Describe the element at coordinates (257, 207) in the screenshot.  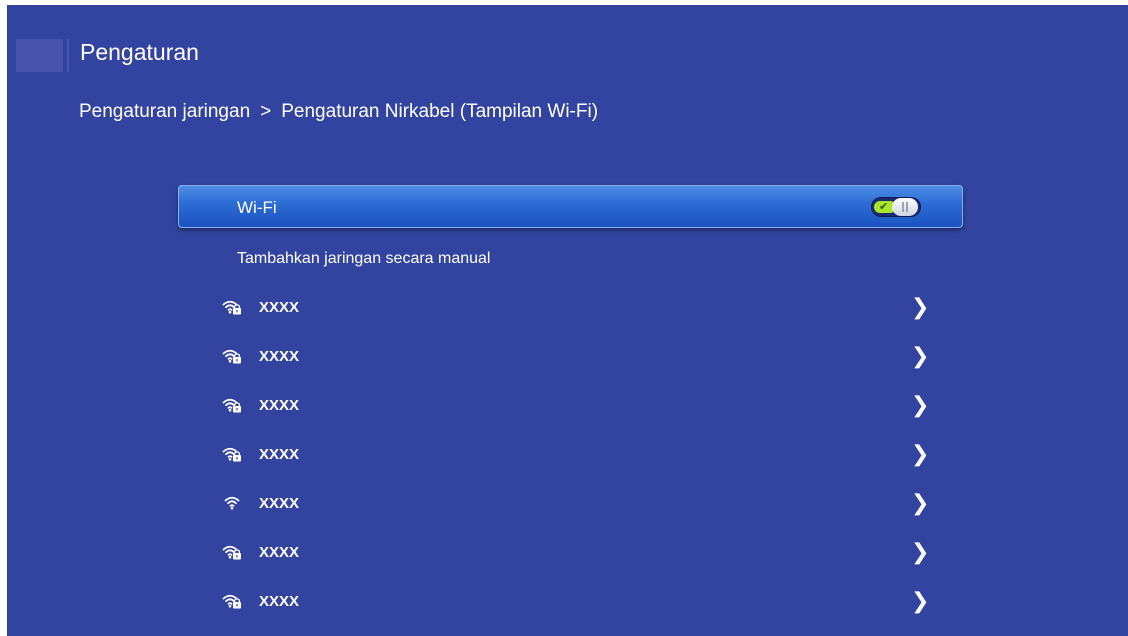
I see `wifi-toggle-label: Wi-Fi` at that location.